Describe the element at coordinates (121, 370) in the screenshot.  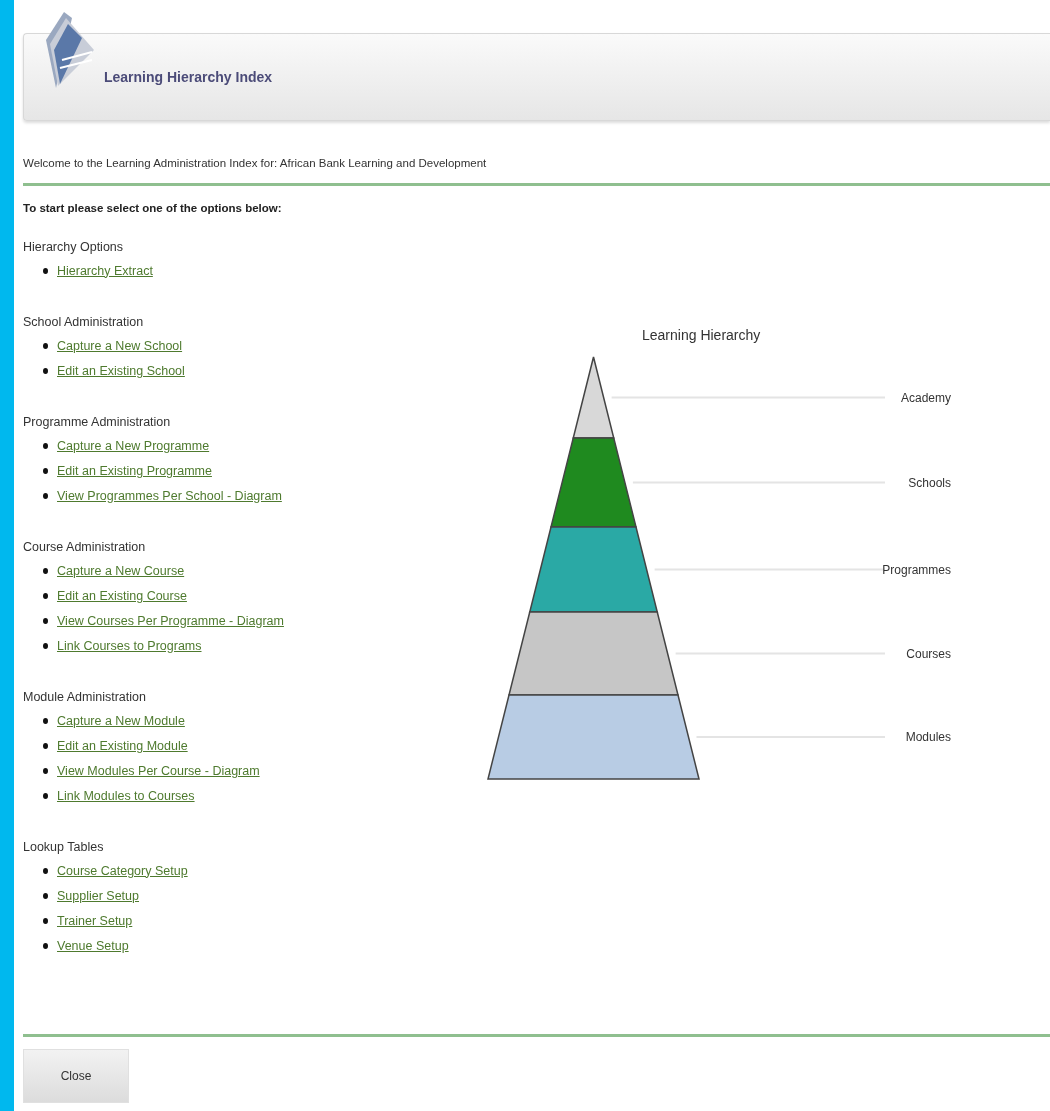
I see `option-link: Edit an Existing School` at that location.